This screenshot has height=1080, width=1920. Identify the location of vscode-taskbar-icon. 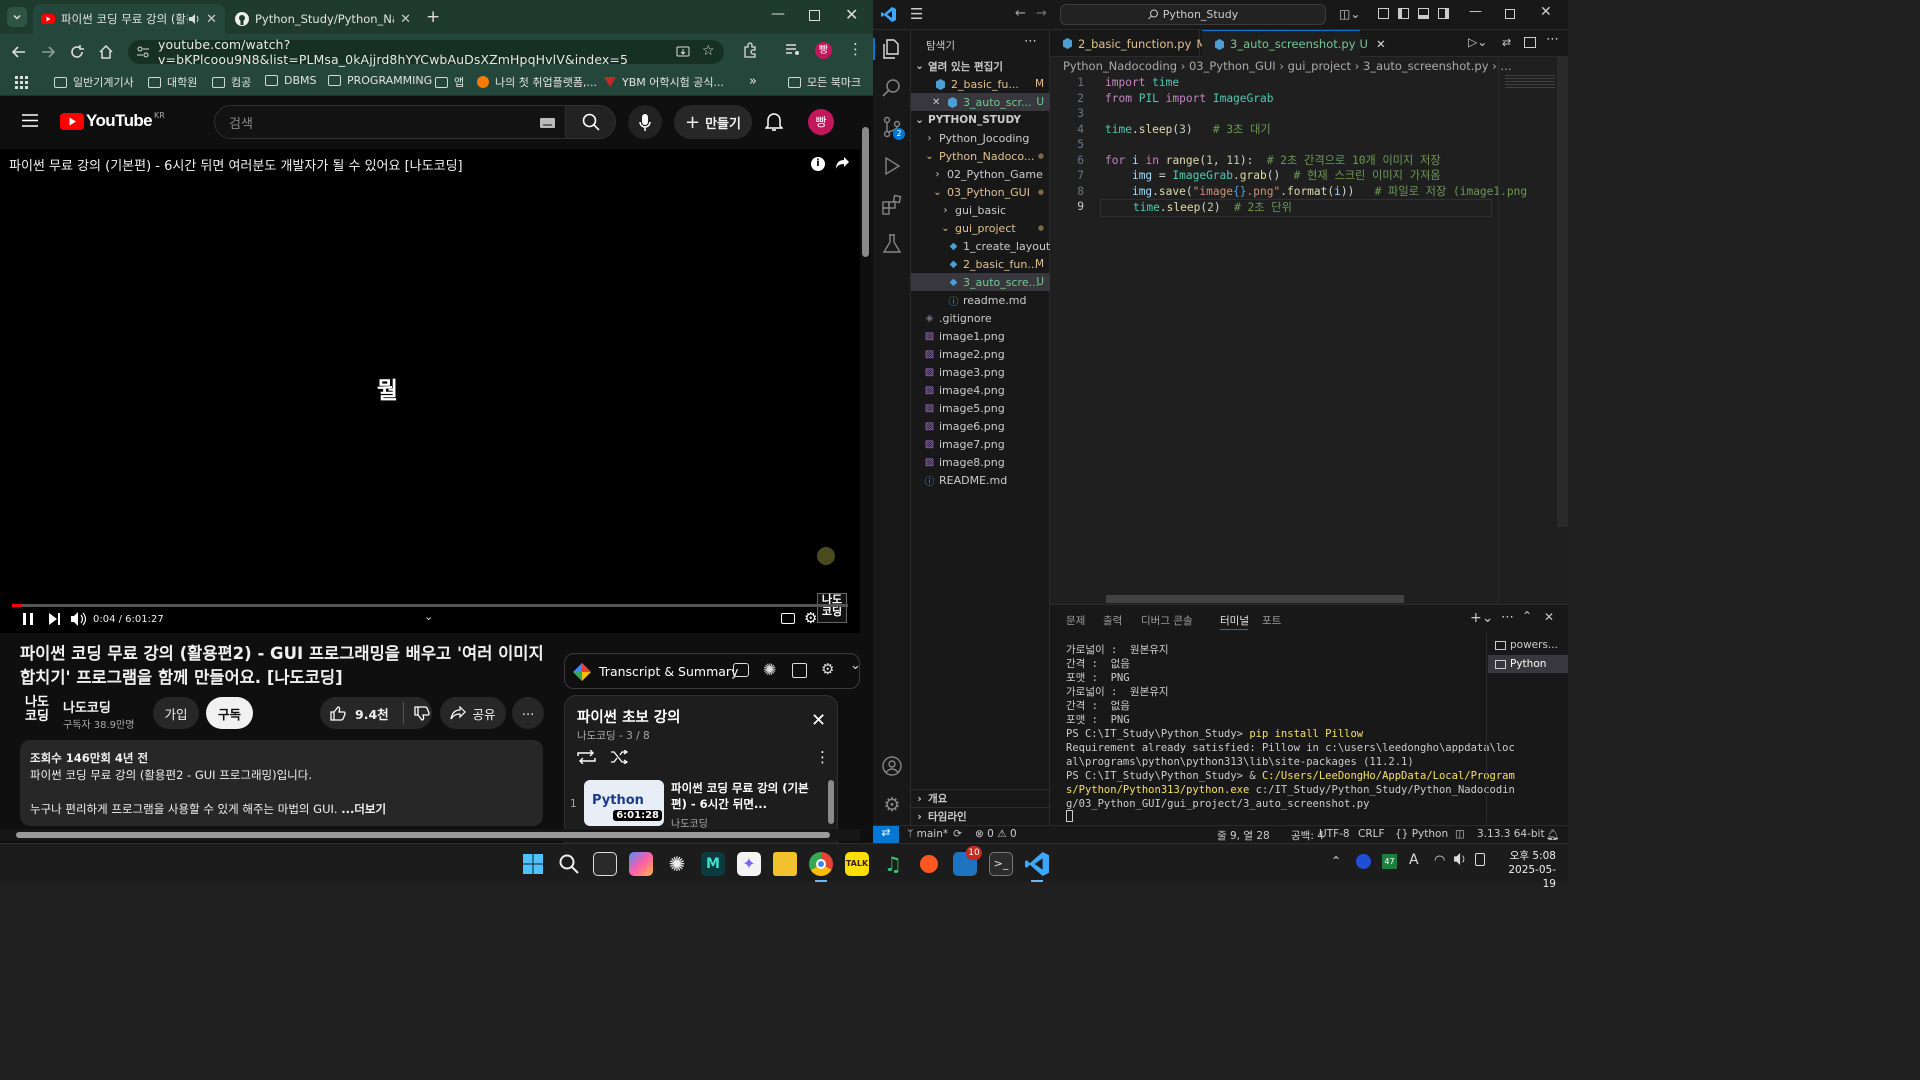
(1037, 864).